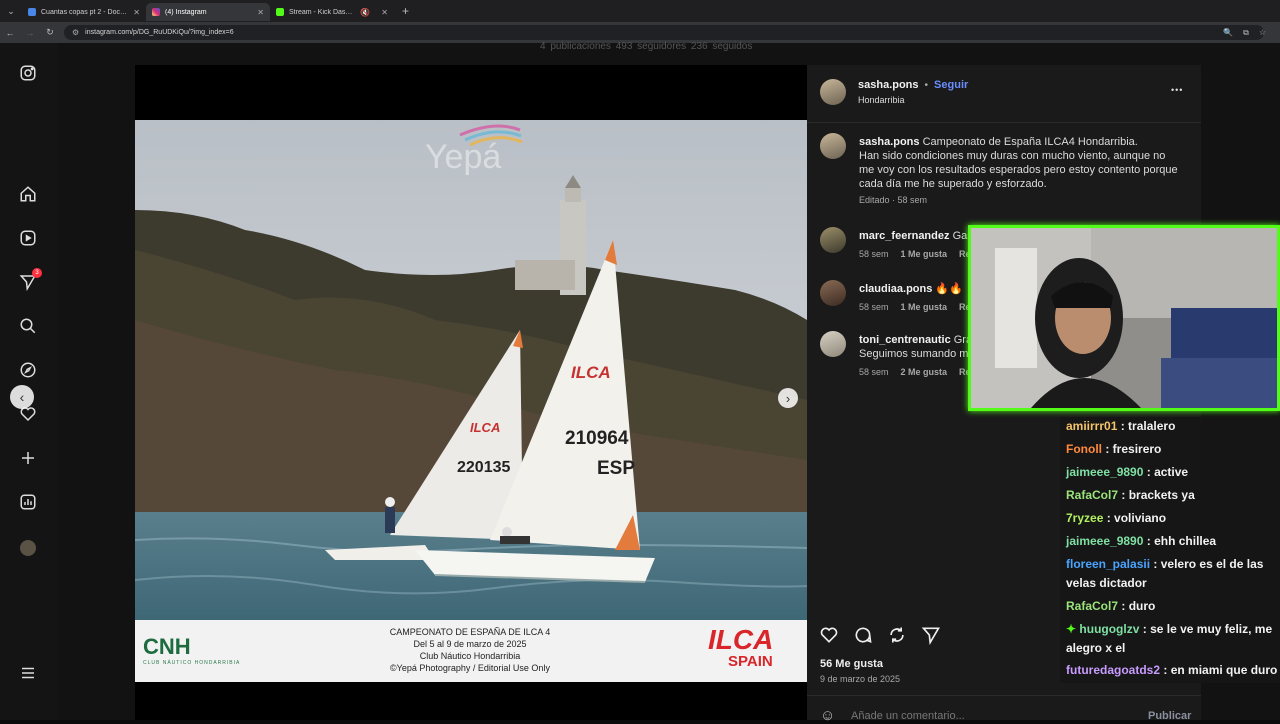  I want to click on profile-avatar-icon, so click(28, 548).